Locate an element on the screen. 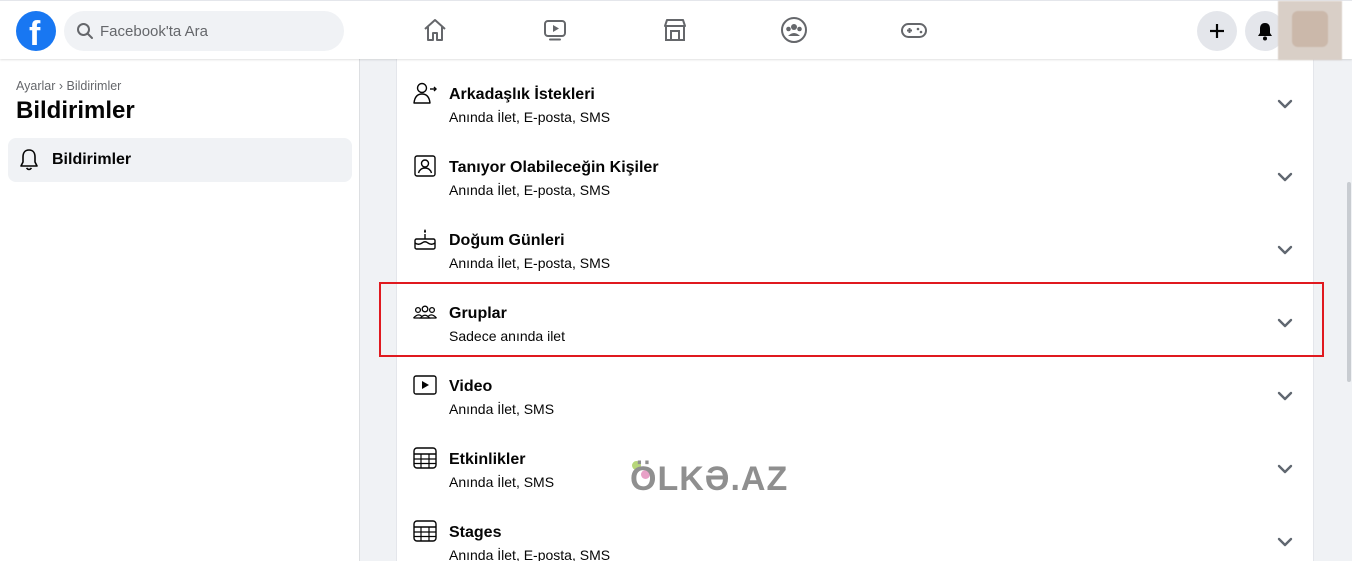 The height and width of the screenshot is (561, 1352). marketplace-icon is located at coordinates (675, 30).